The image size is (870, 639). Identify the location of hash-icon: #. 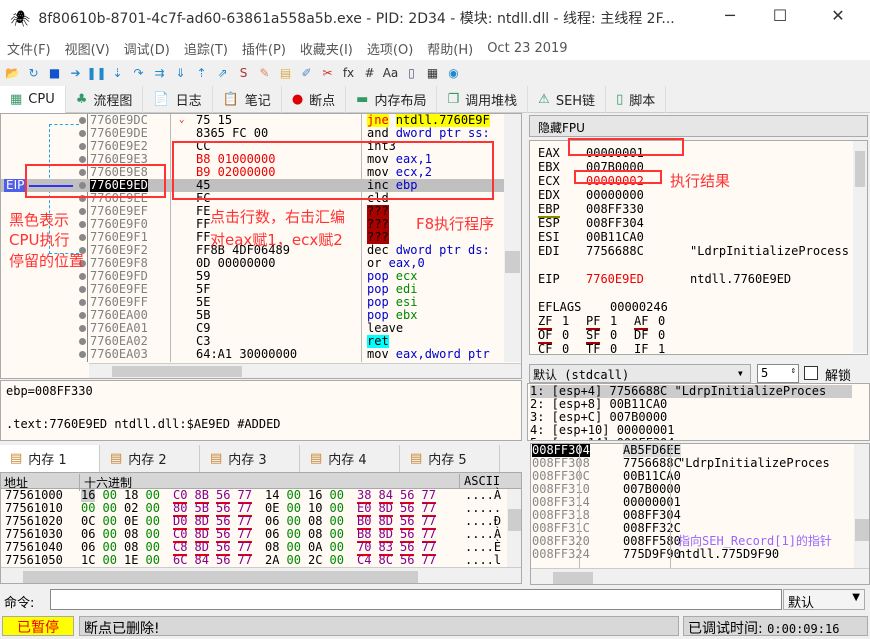
(369, 73).